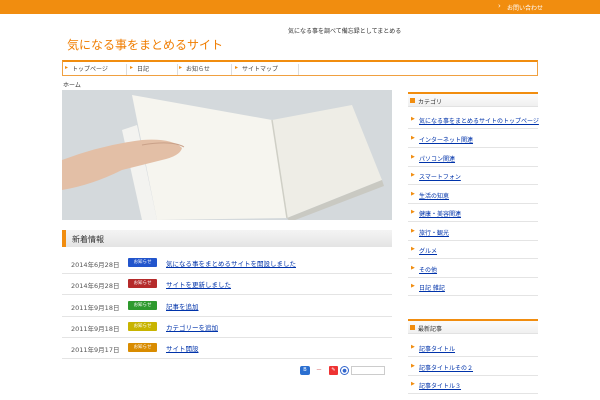 The height and width of the screenshot is (400, 600). Describe the element at coordinates (192, 327) in the screenshot. I see `news-link: カテゴリーを追加` at that location.